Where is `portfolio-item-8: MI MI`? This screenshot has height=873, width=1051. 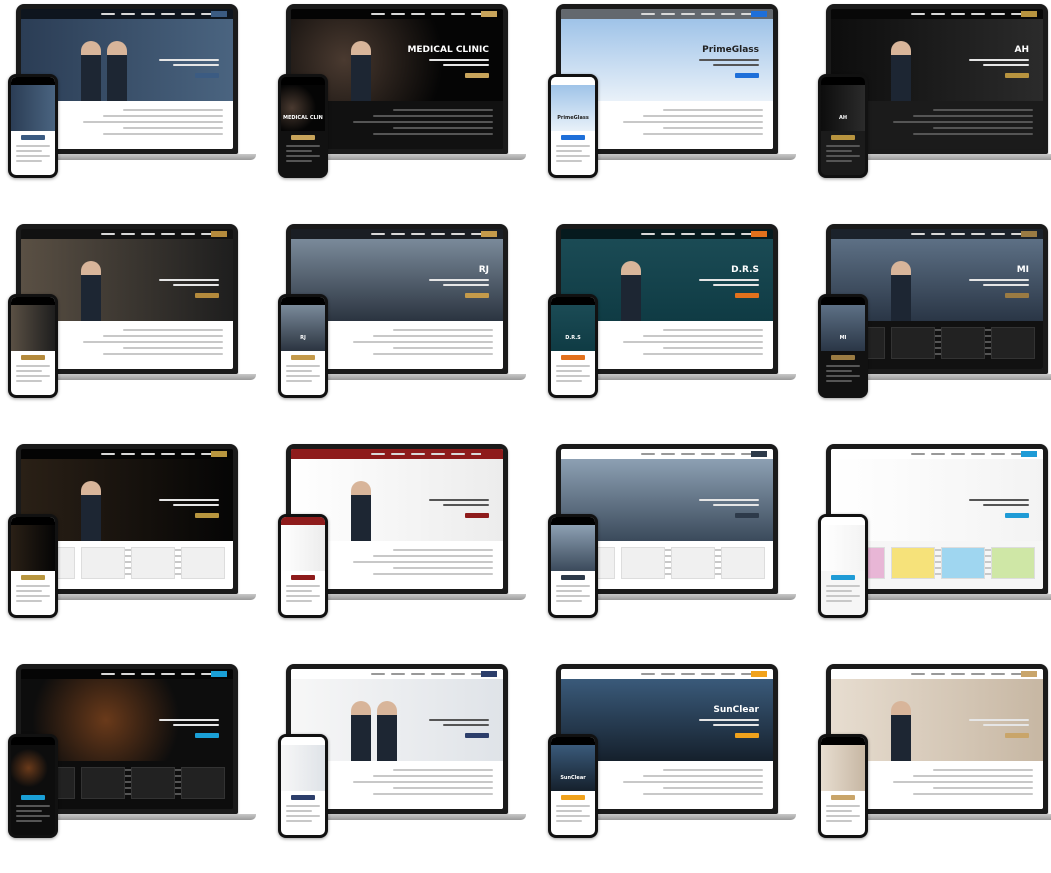 portfolio-item-8: MI MI is located at coordinates (934, 327).